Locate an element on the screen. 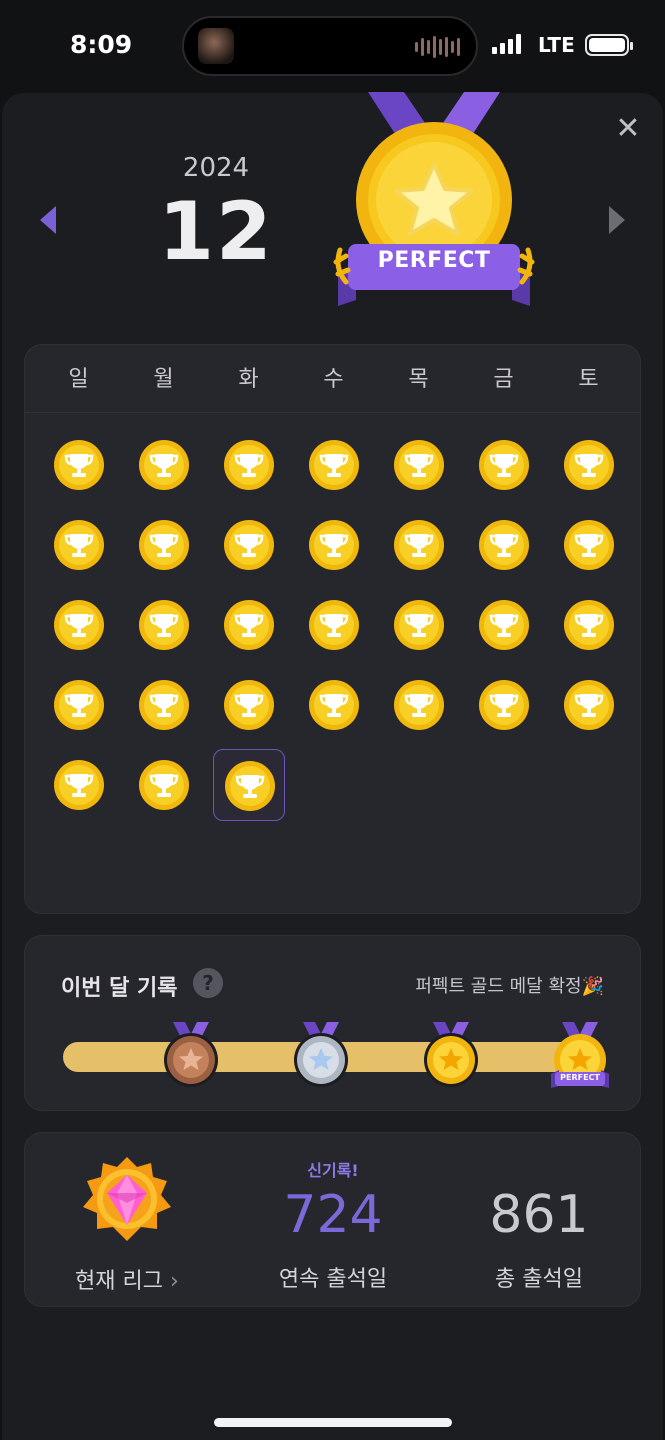 This screenshot has width=665, height=1440. perfect-label: PERFECT is located at coordinates (434, 260).